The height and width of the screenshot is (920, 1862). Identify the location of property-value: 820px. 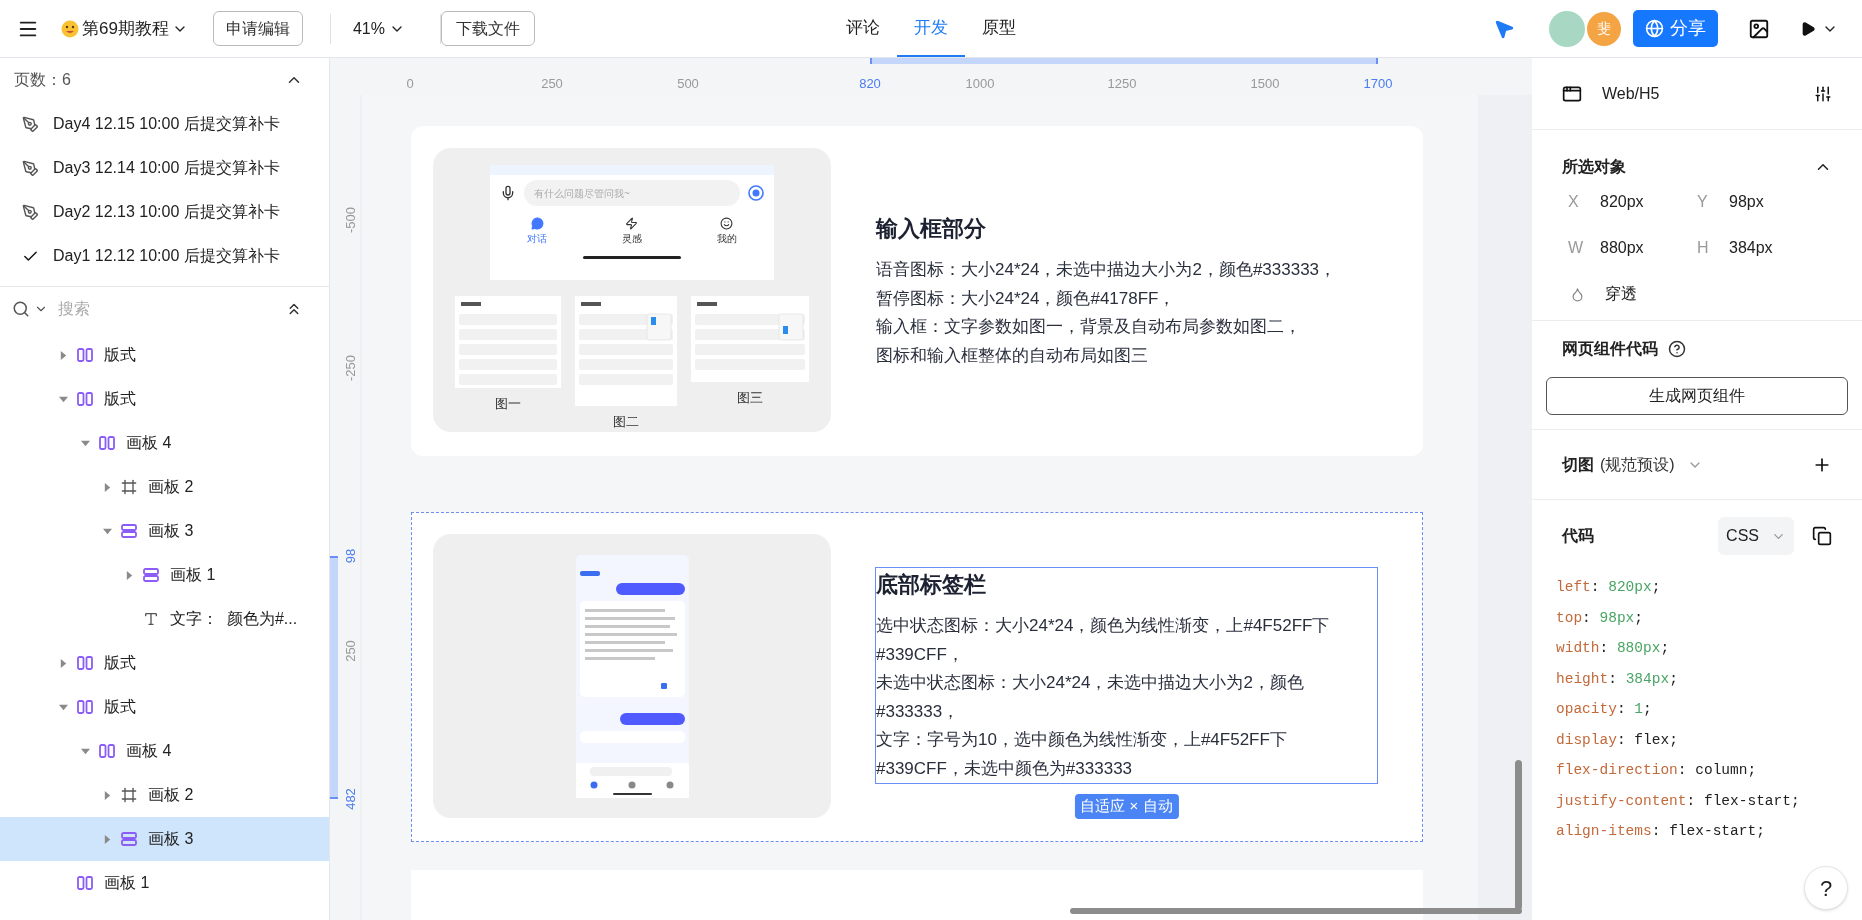
(1622, 202).